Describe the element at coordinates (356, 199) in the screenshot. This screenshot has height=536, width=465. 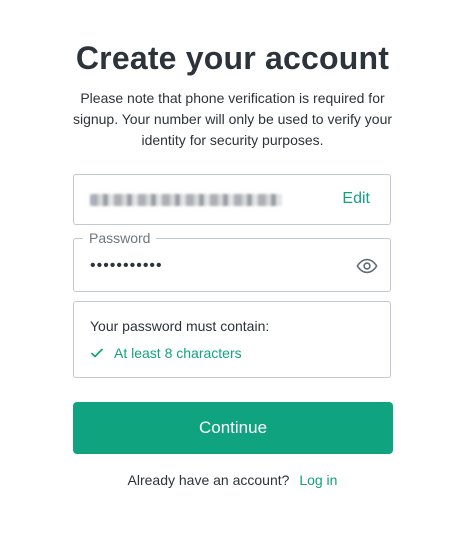
I see `edit-email-link: Edit` at that location.